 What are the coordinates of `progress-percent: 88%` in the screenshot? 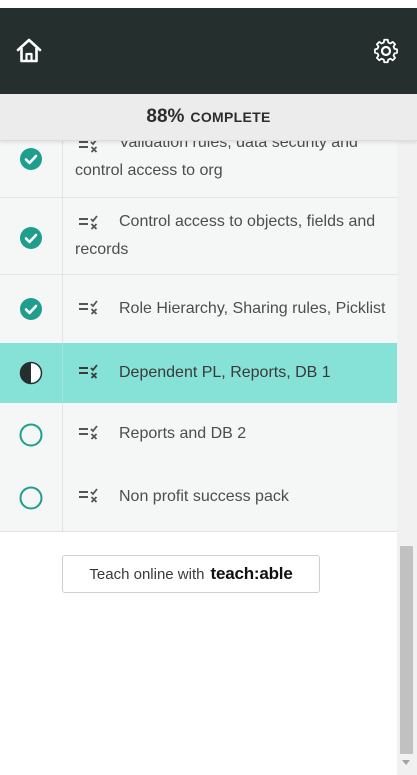 It's located at (165, 116).